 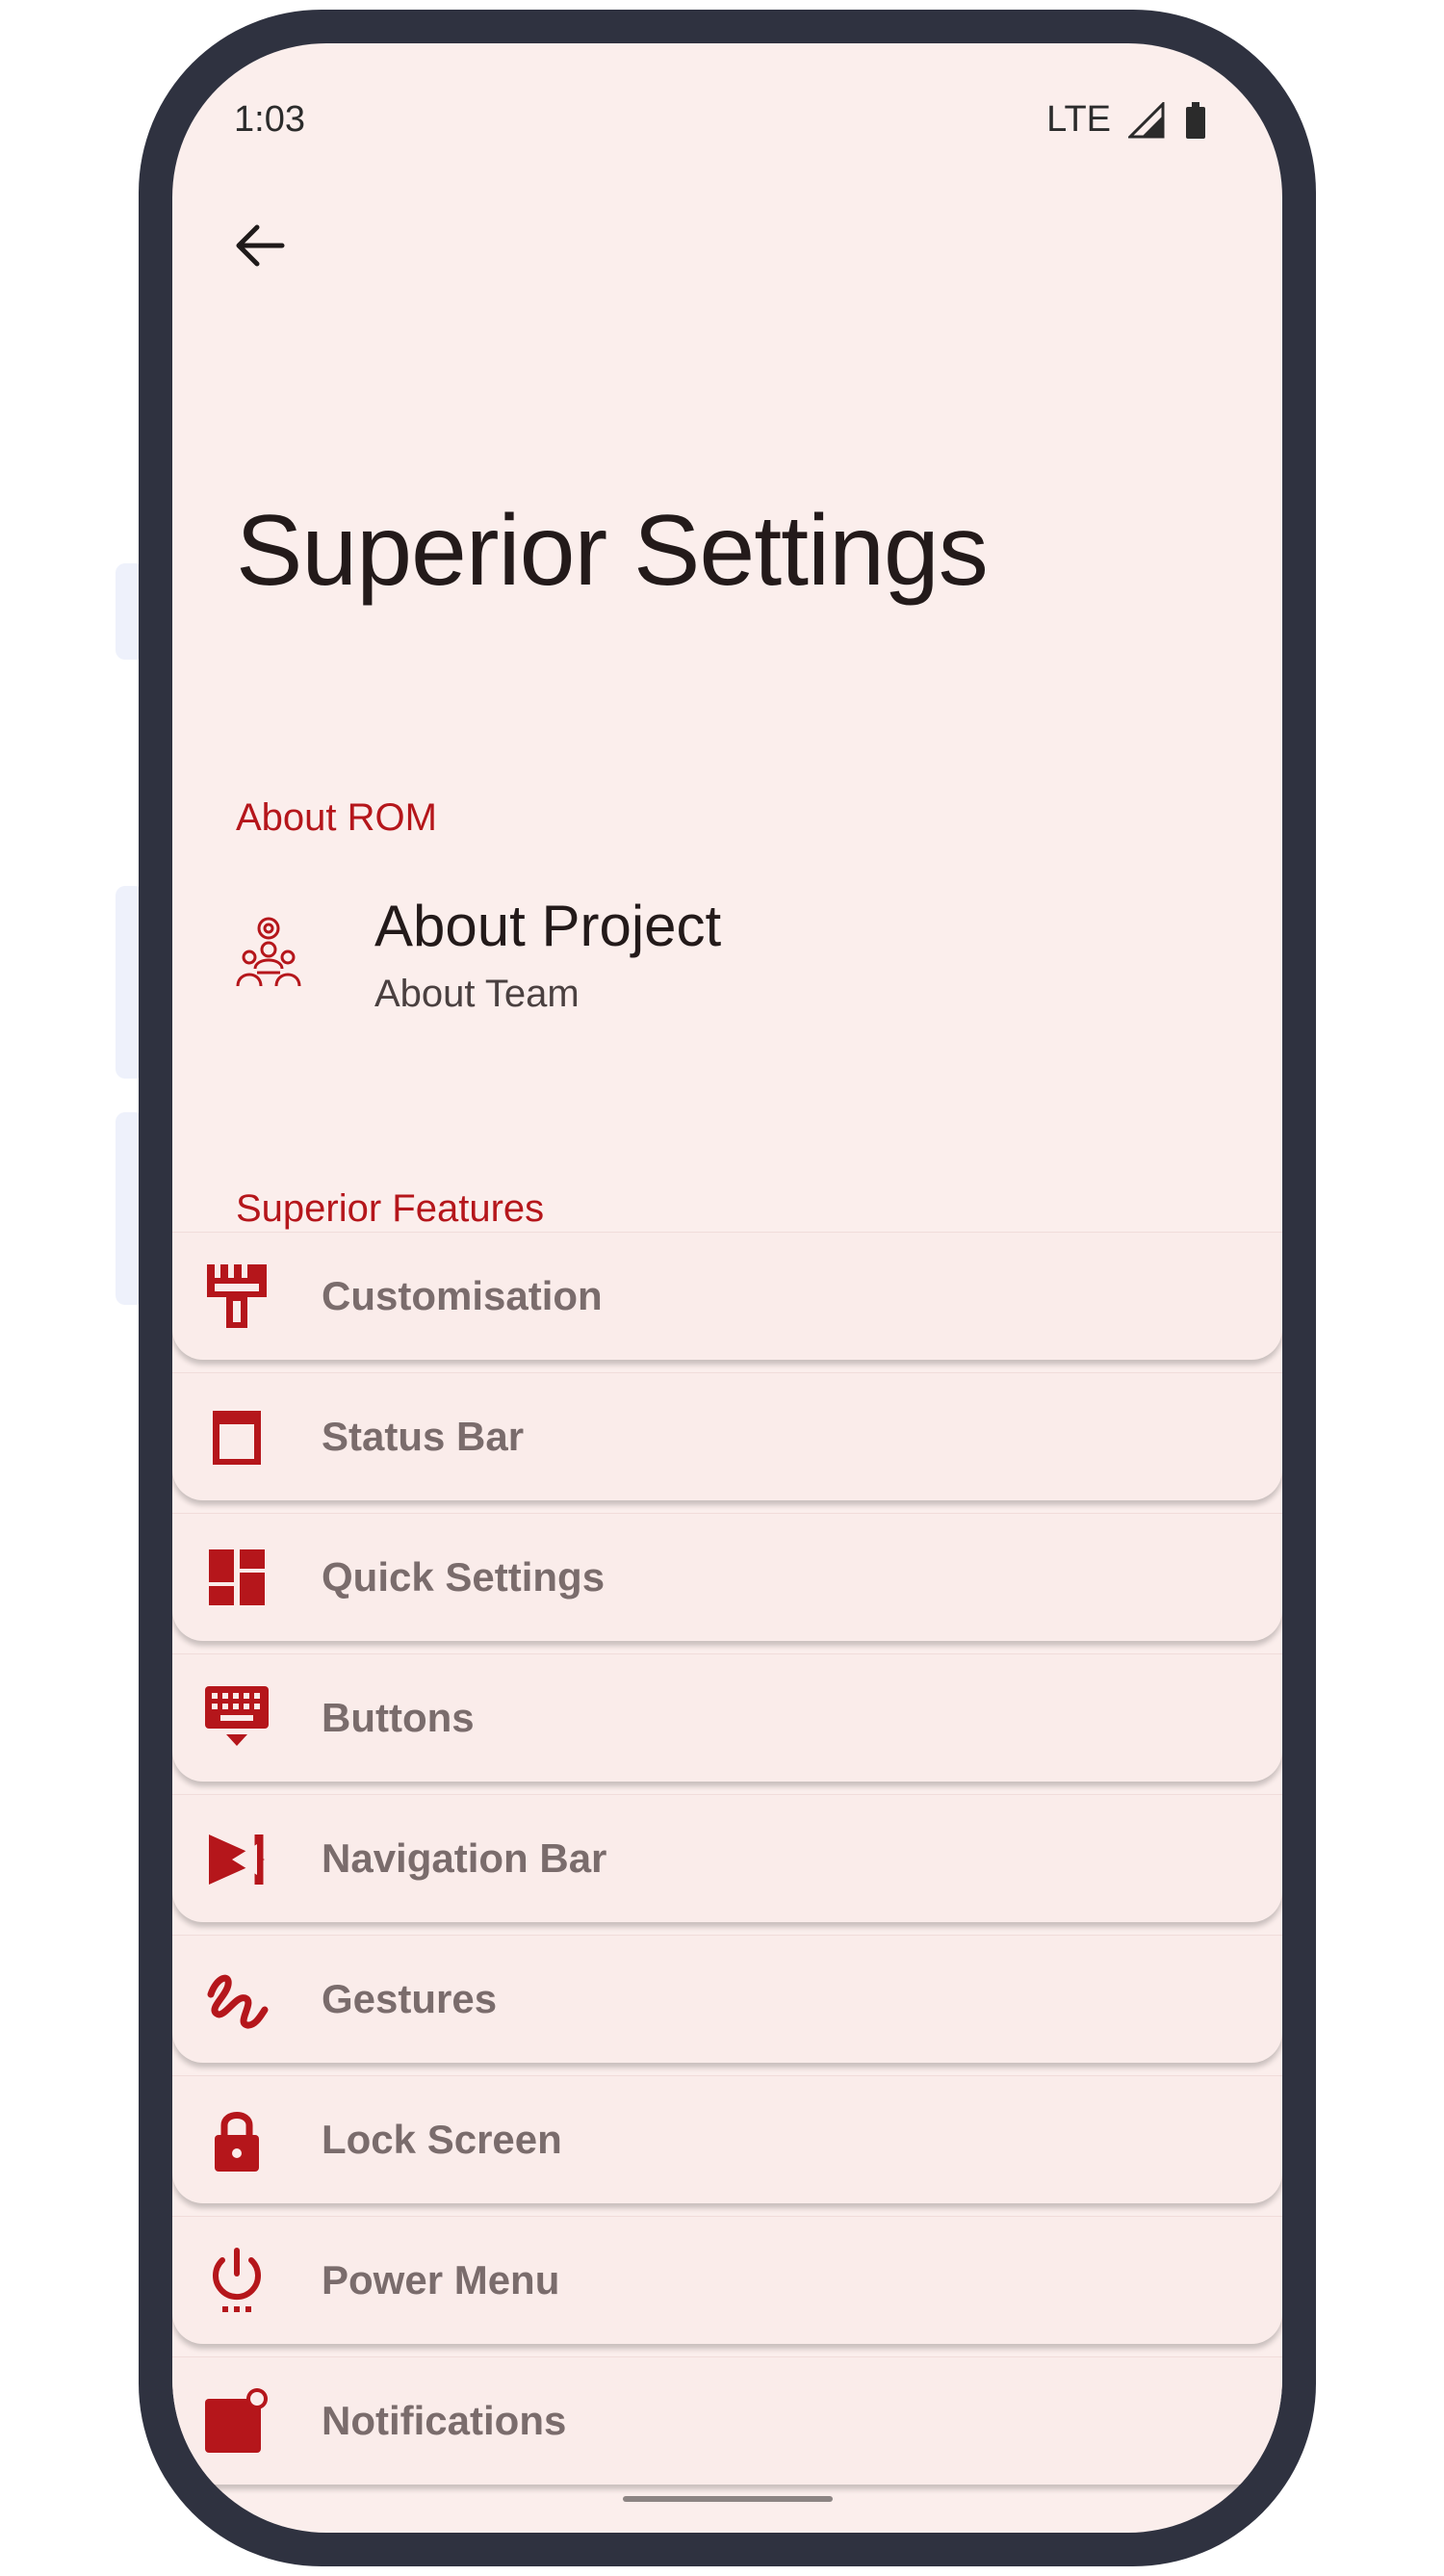 I want to click on feature-label: Customisation, so click(x=463, y=1295).